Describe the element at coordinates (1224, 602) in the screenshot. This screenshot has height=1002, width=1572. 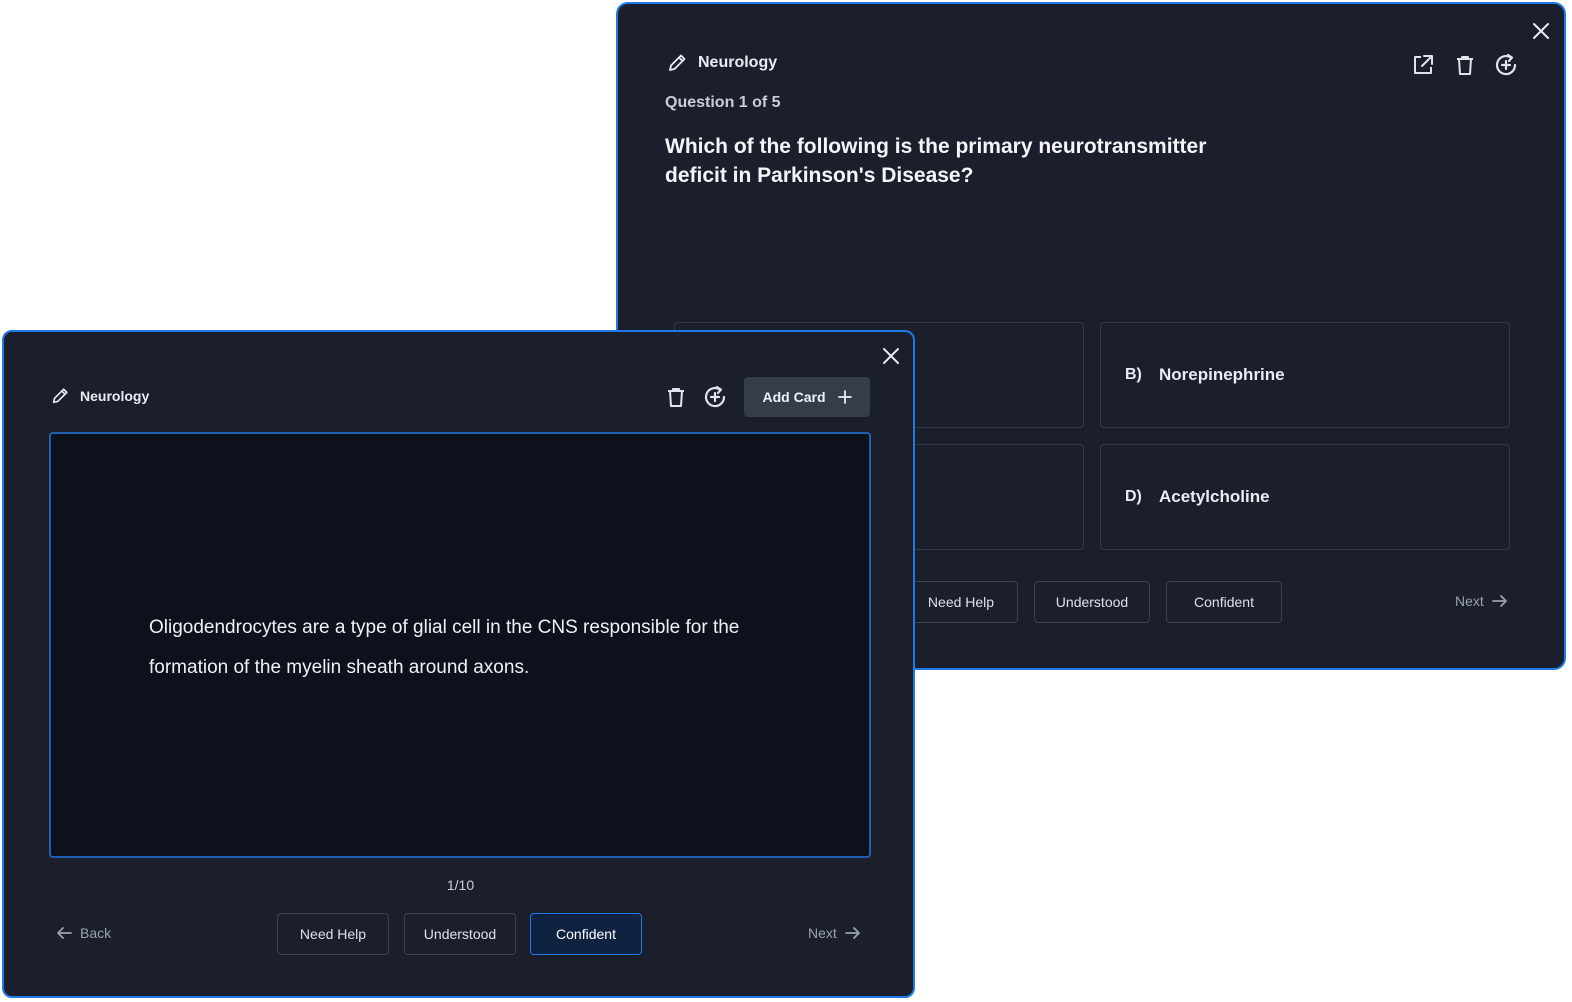
I see `quiz-confident-button: Confident` at that location.